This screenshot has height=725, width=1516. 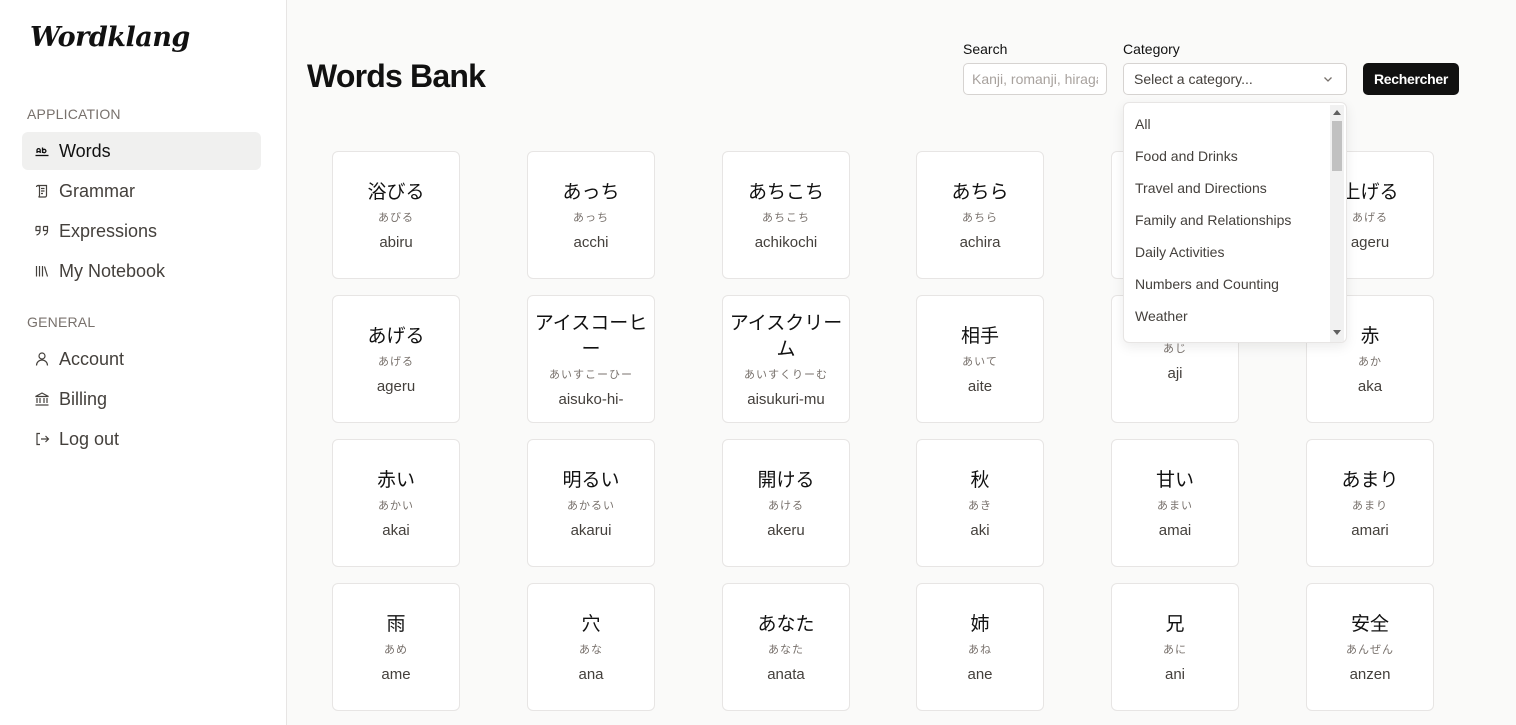 I want to click on word-kanji: 雨, so click(x=396, y=624).